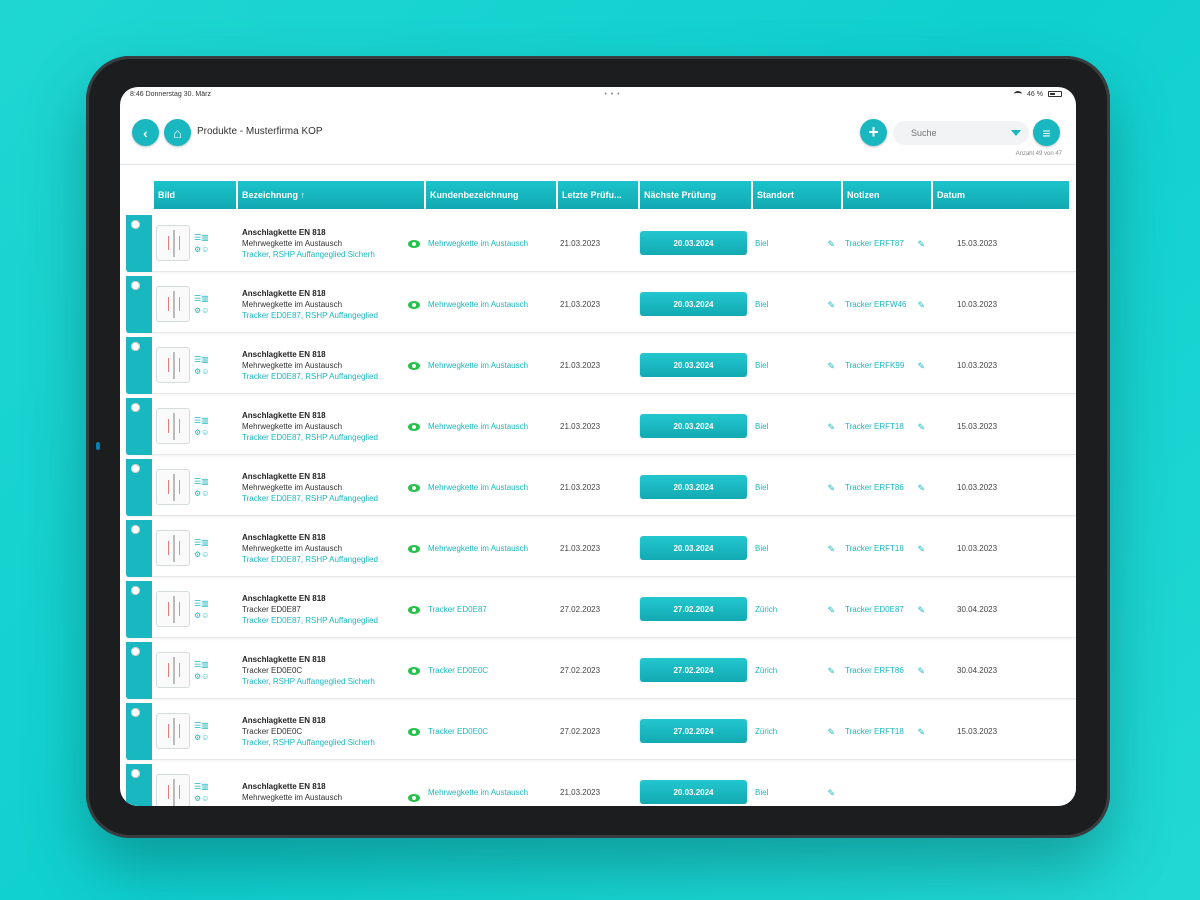  Describe the element at coordinates (886, 609) in the screenshot. I see `notizen-cell: Tracker ED0E87 ✎` at that location.